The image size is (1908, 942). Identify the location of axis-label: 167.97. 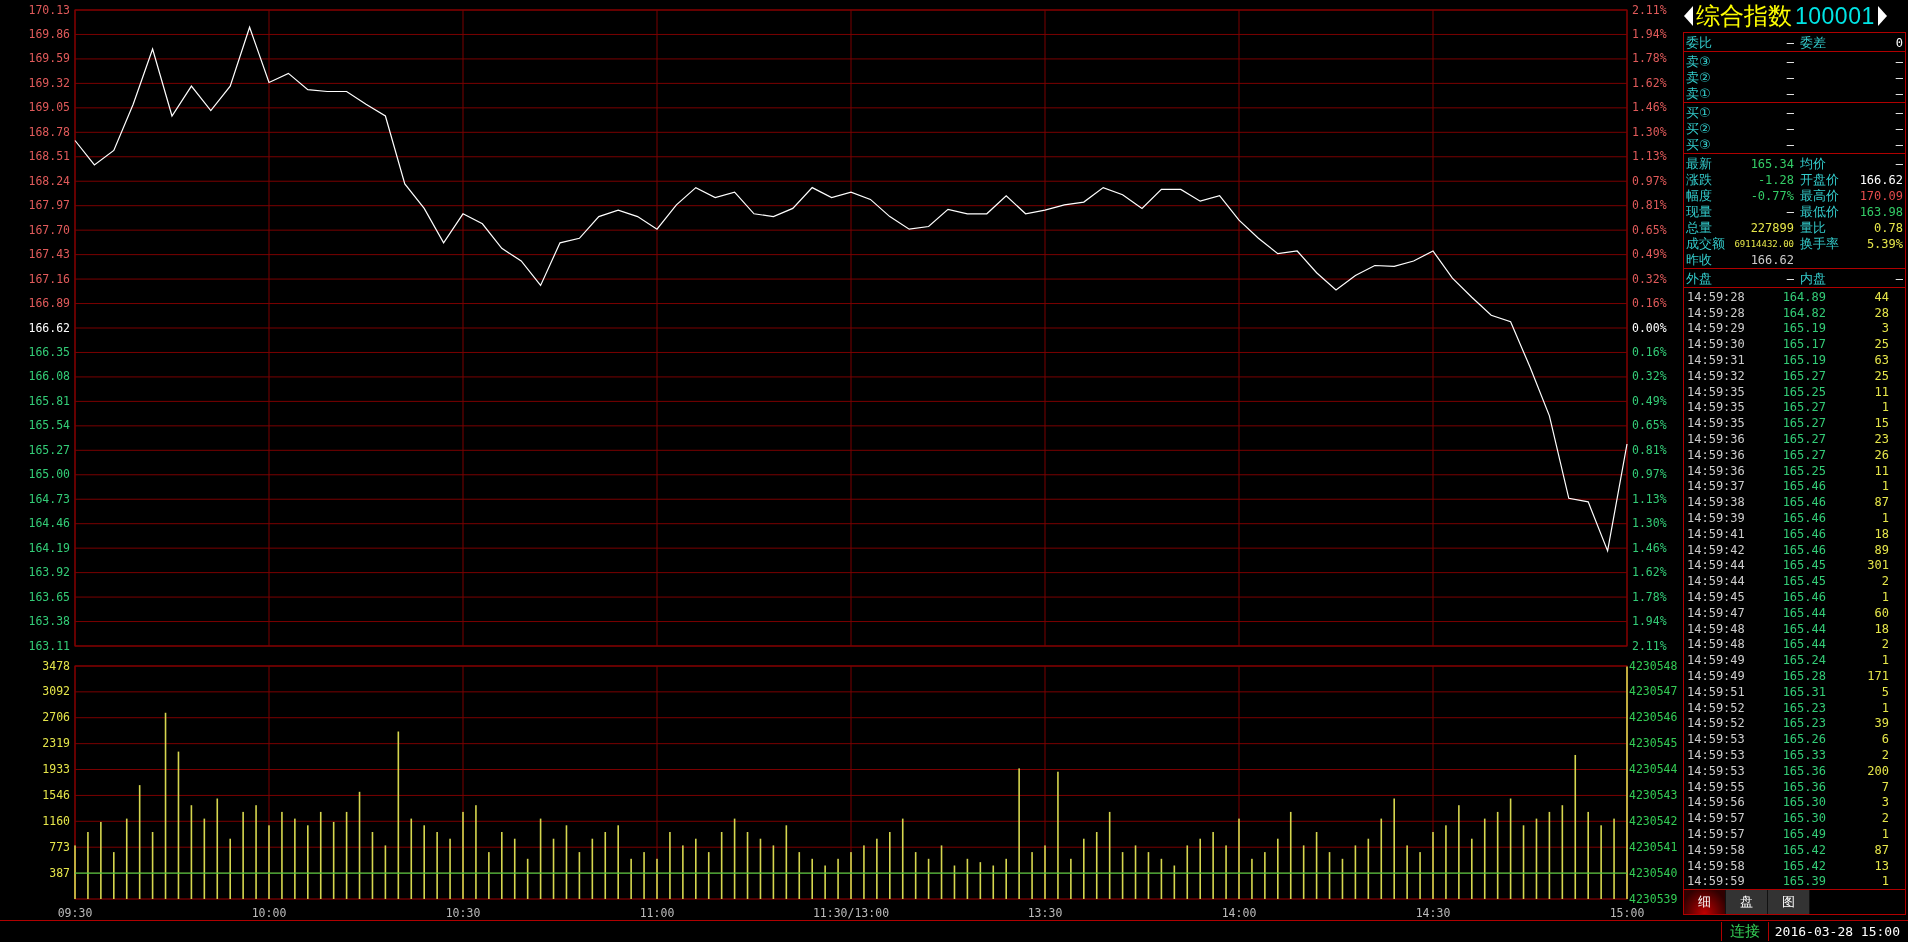
(49, 205).